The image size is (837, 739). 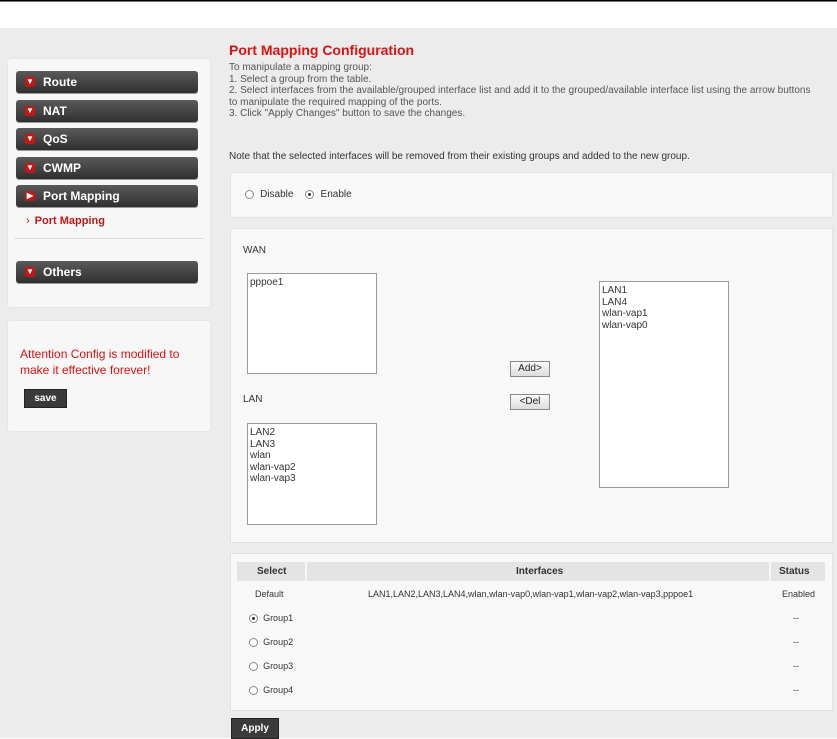 I want to click on sidebar-item-qos: ▼ QoS, so click(x=107, y=139).